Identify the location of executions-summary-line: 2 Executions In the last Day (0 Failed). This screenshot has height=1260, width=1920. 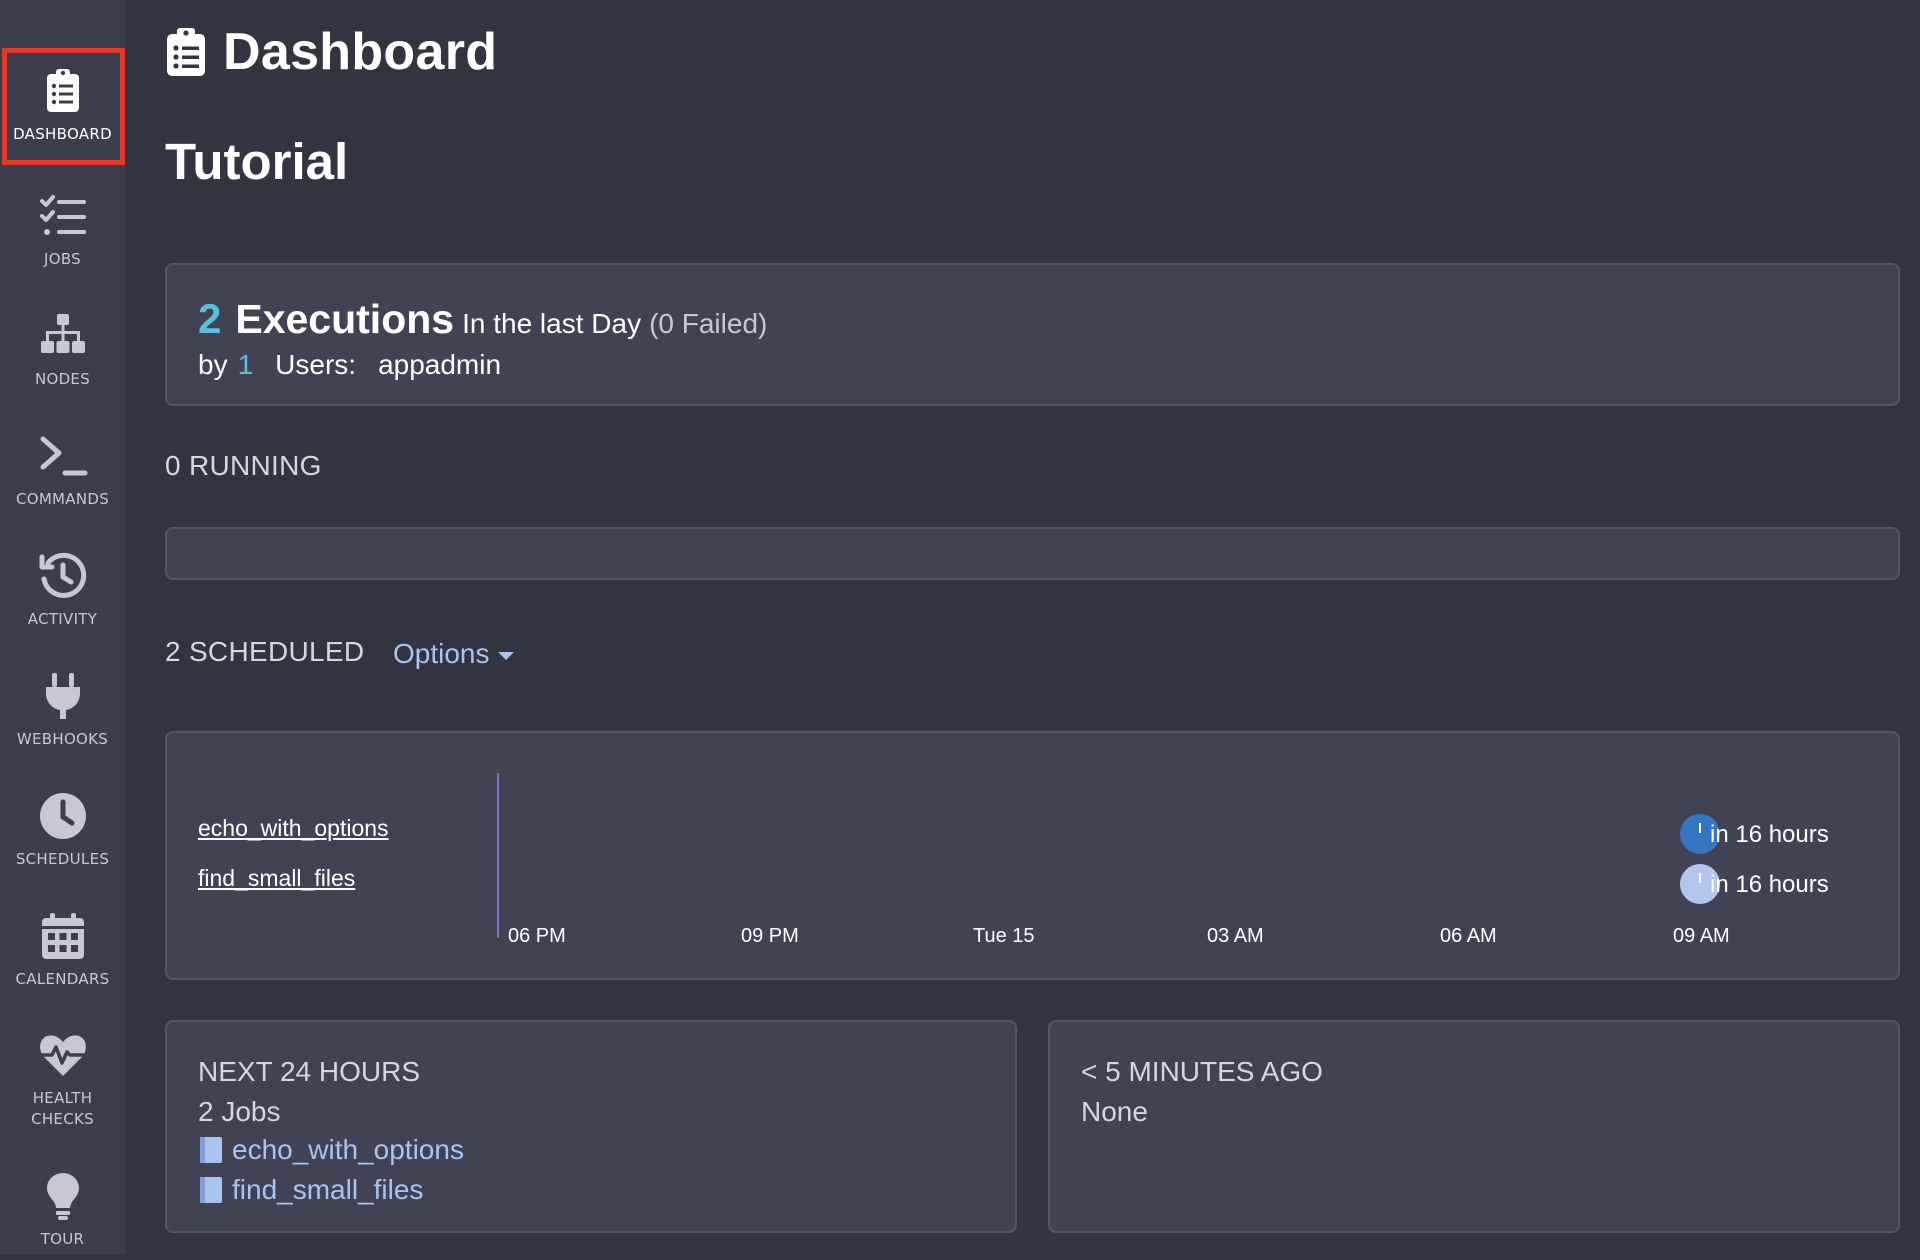
(482, 319).